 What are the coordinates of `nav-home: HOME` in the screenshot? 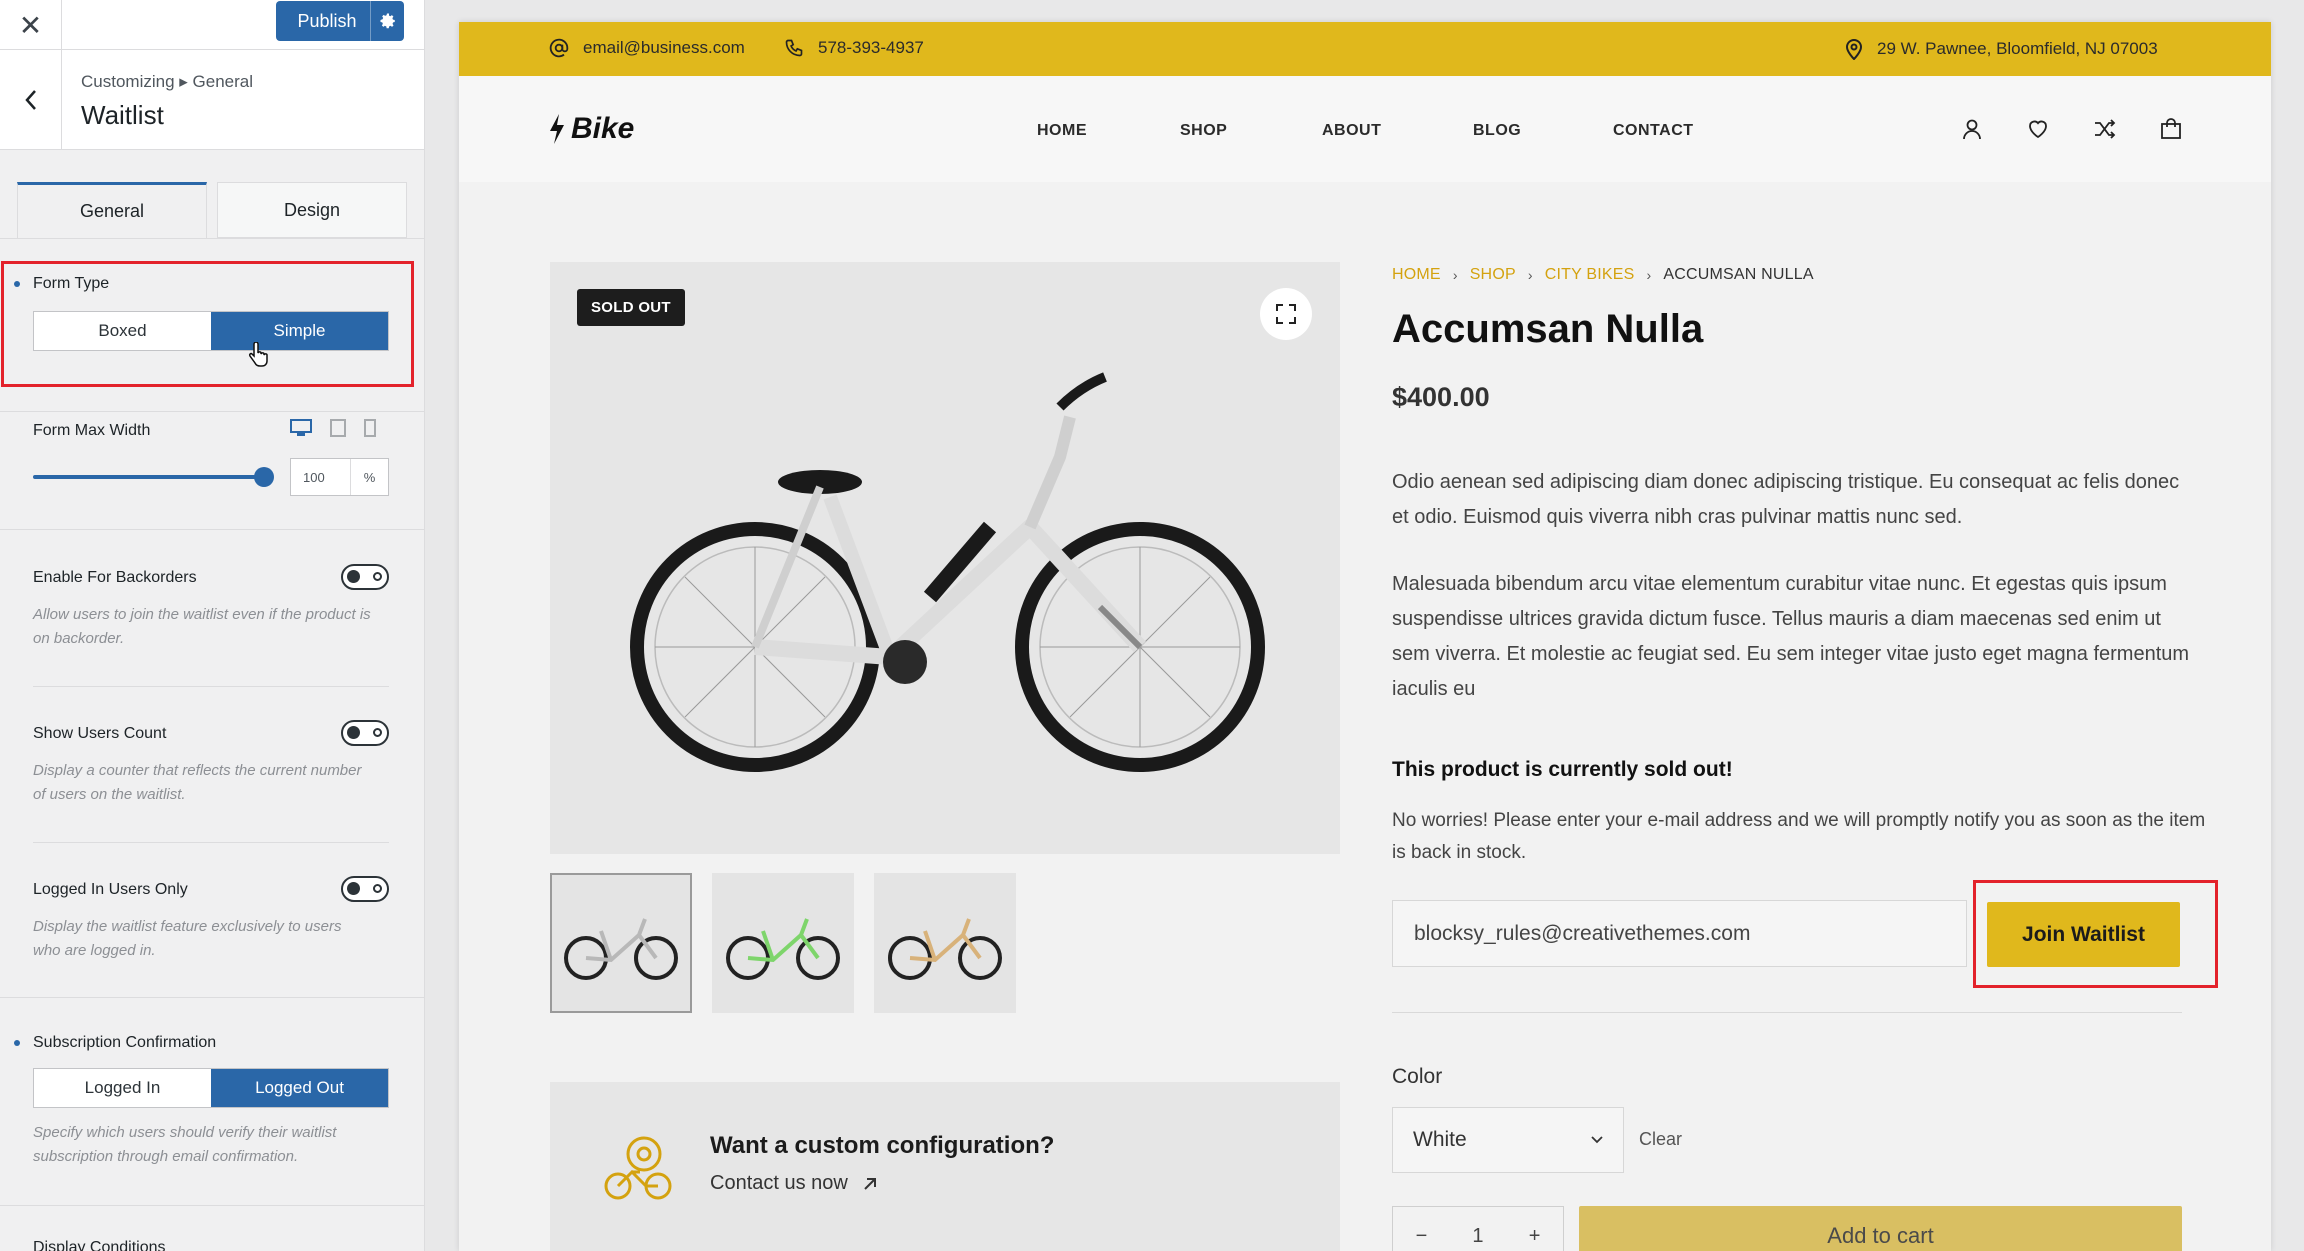 It's located at (1062, 131).